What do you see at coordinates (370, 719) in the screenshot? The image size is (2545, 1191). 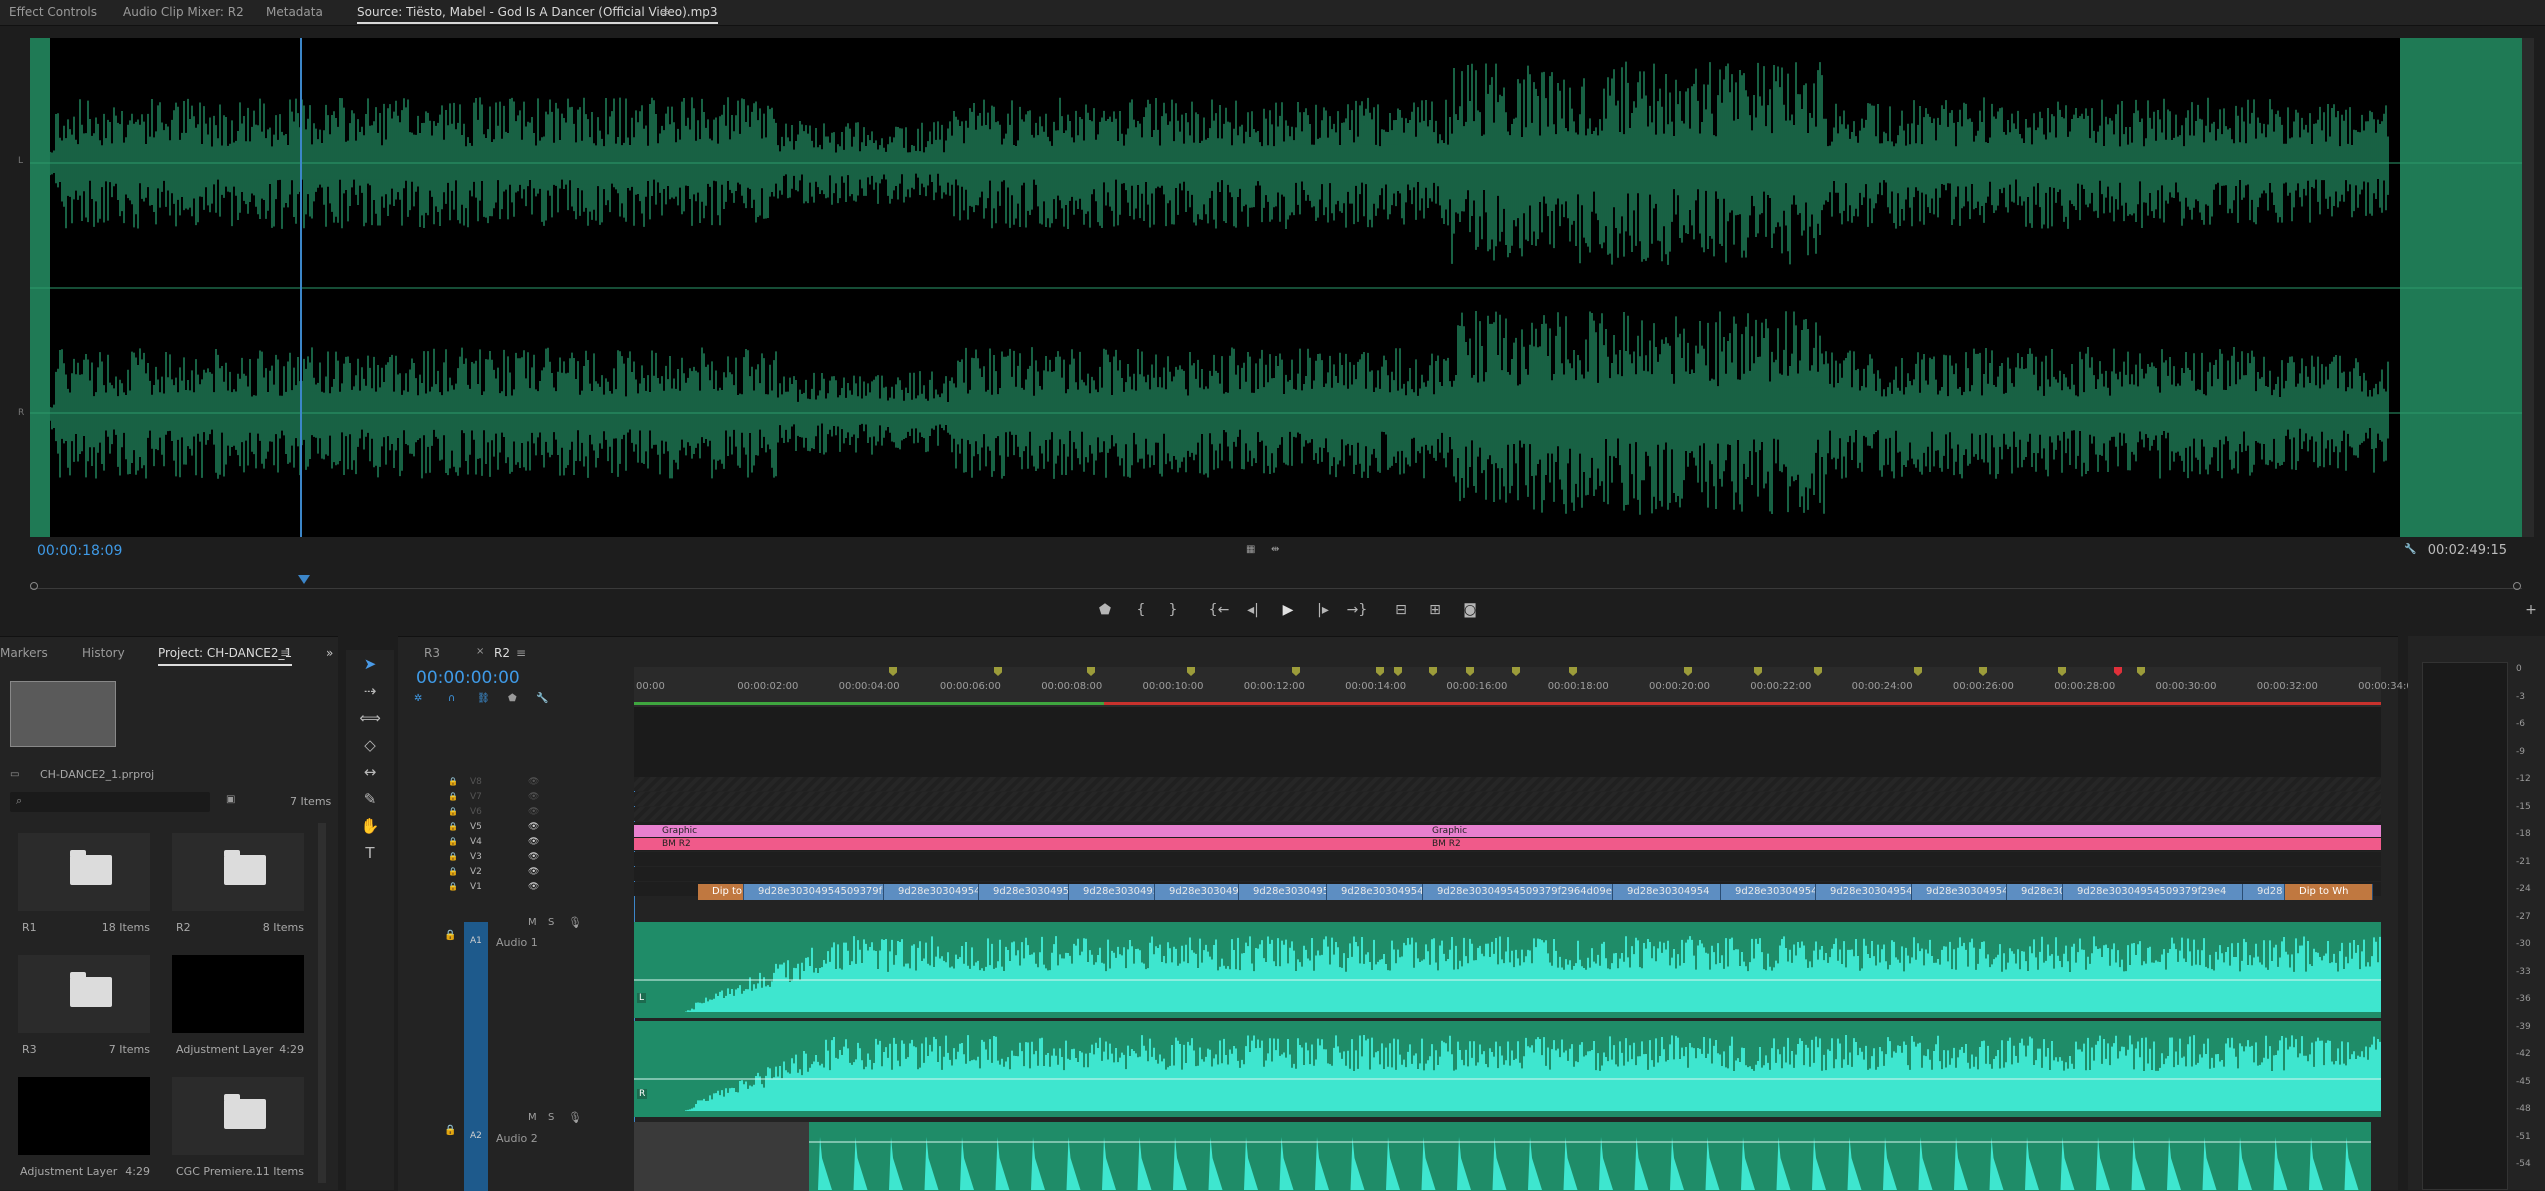 I see `ripple-edit-tool-icon: ⟺` at bounding box center [370, 719].